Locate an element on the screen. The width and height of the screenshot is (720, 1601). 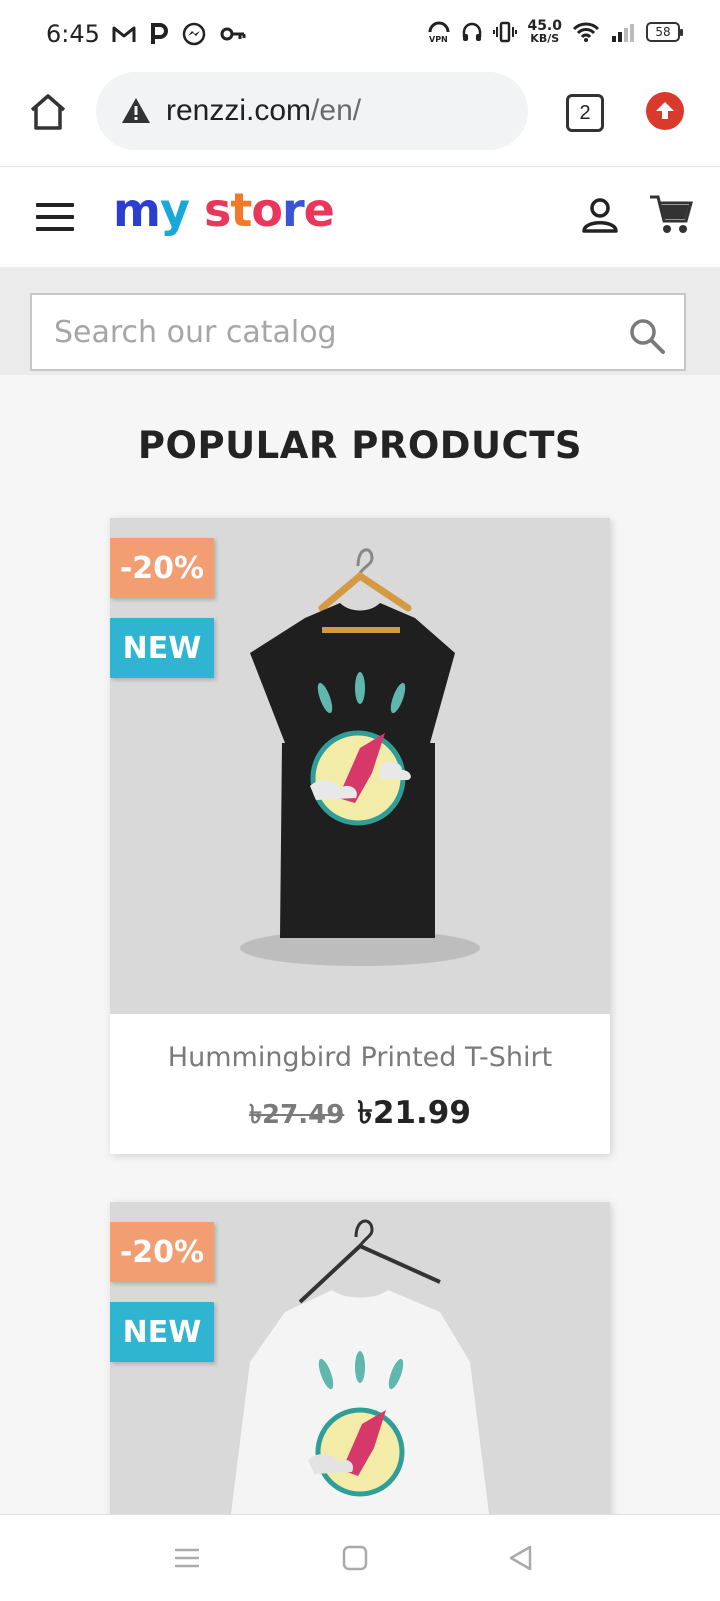
back-nav-icon is located at coordinates (521, 1558).